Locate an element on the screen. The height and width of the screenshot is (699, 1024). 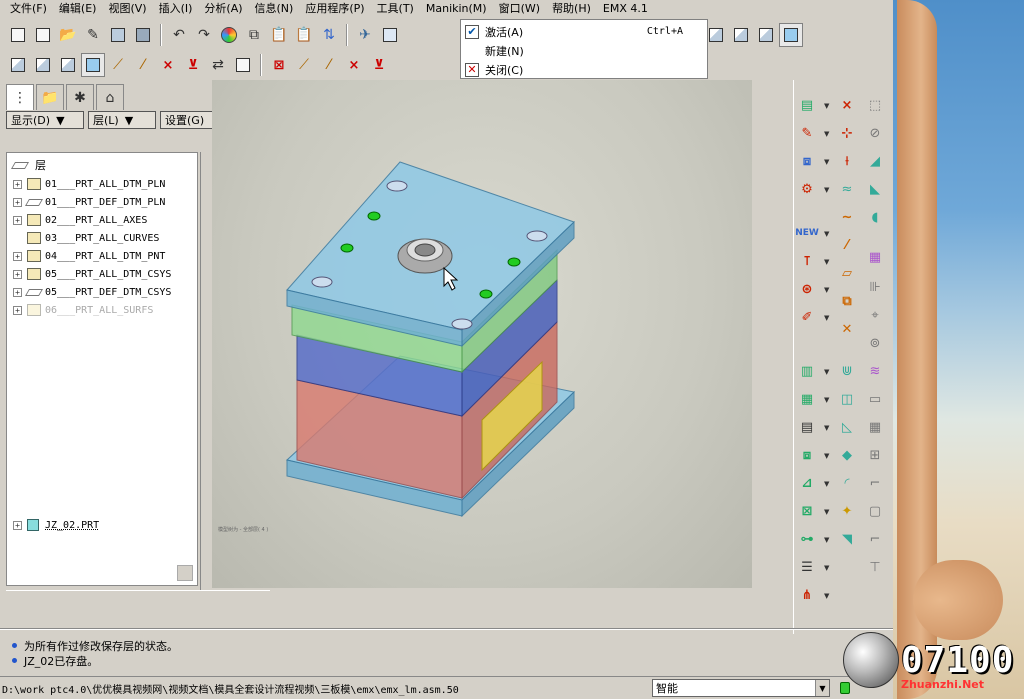
refit-icon is located at coordinates (243, 65).